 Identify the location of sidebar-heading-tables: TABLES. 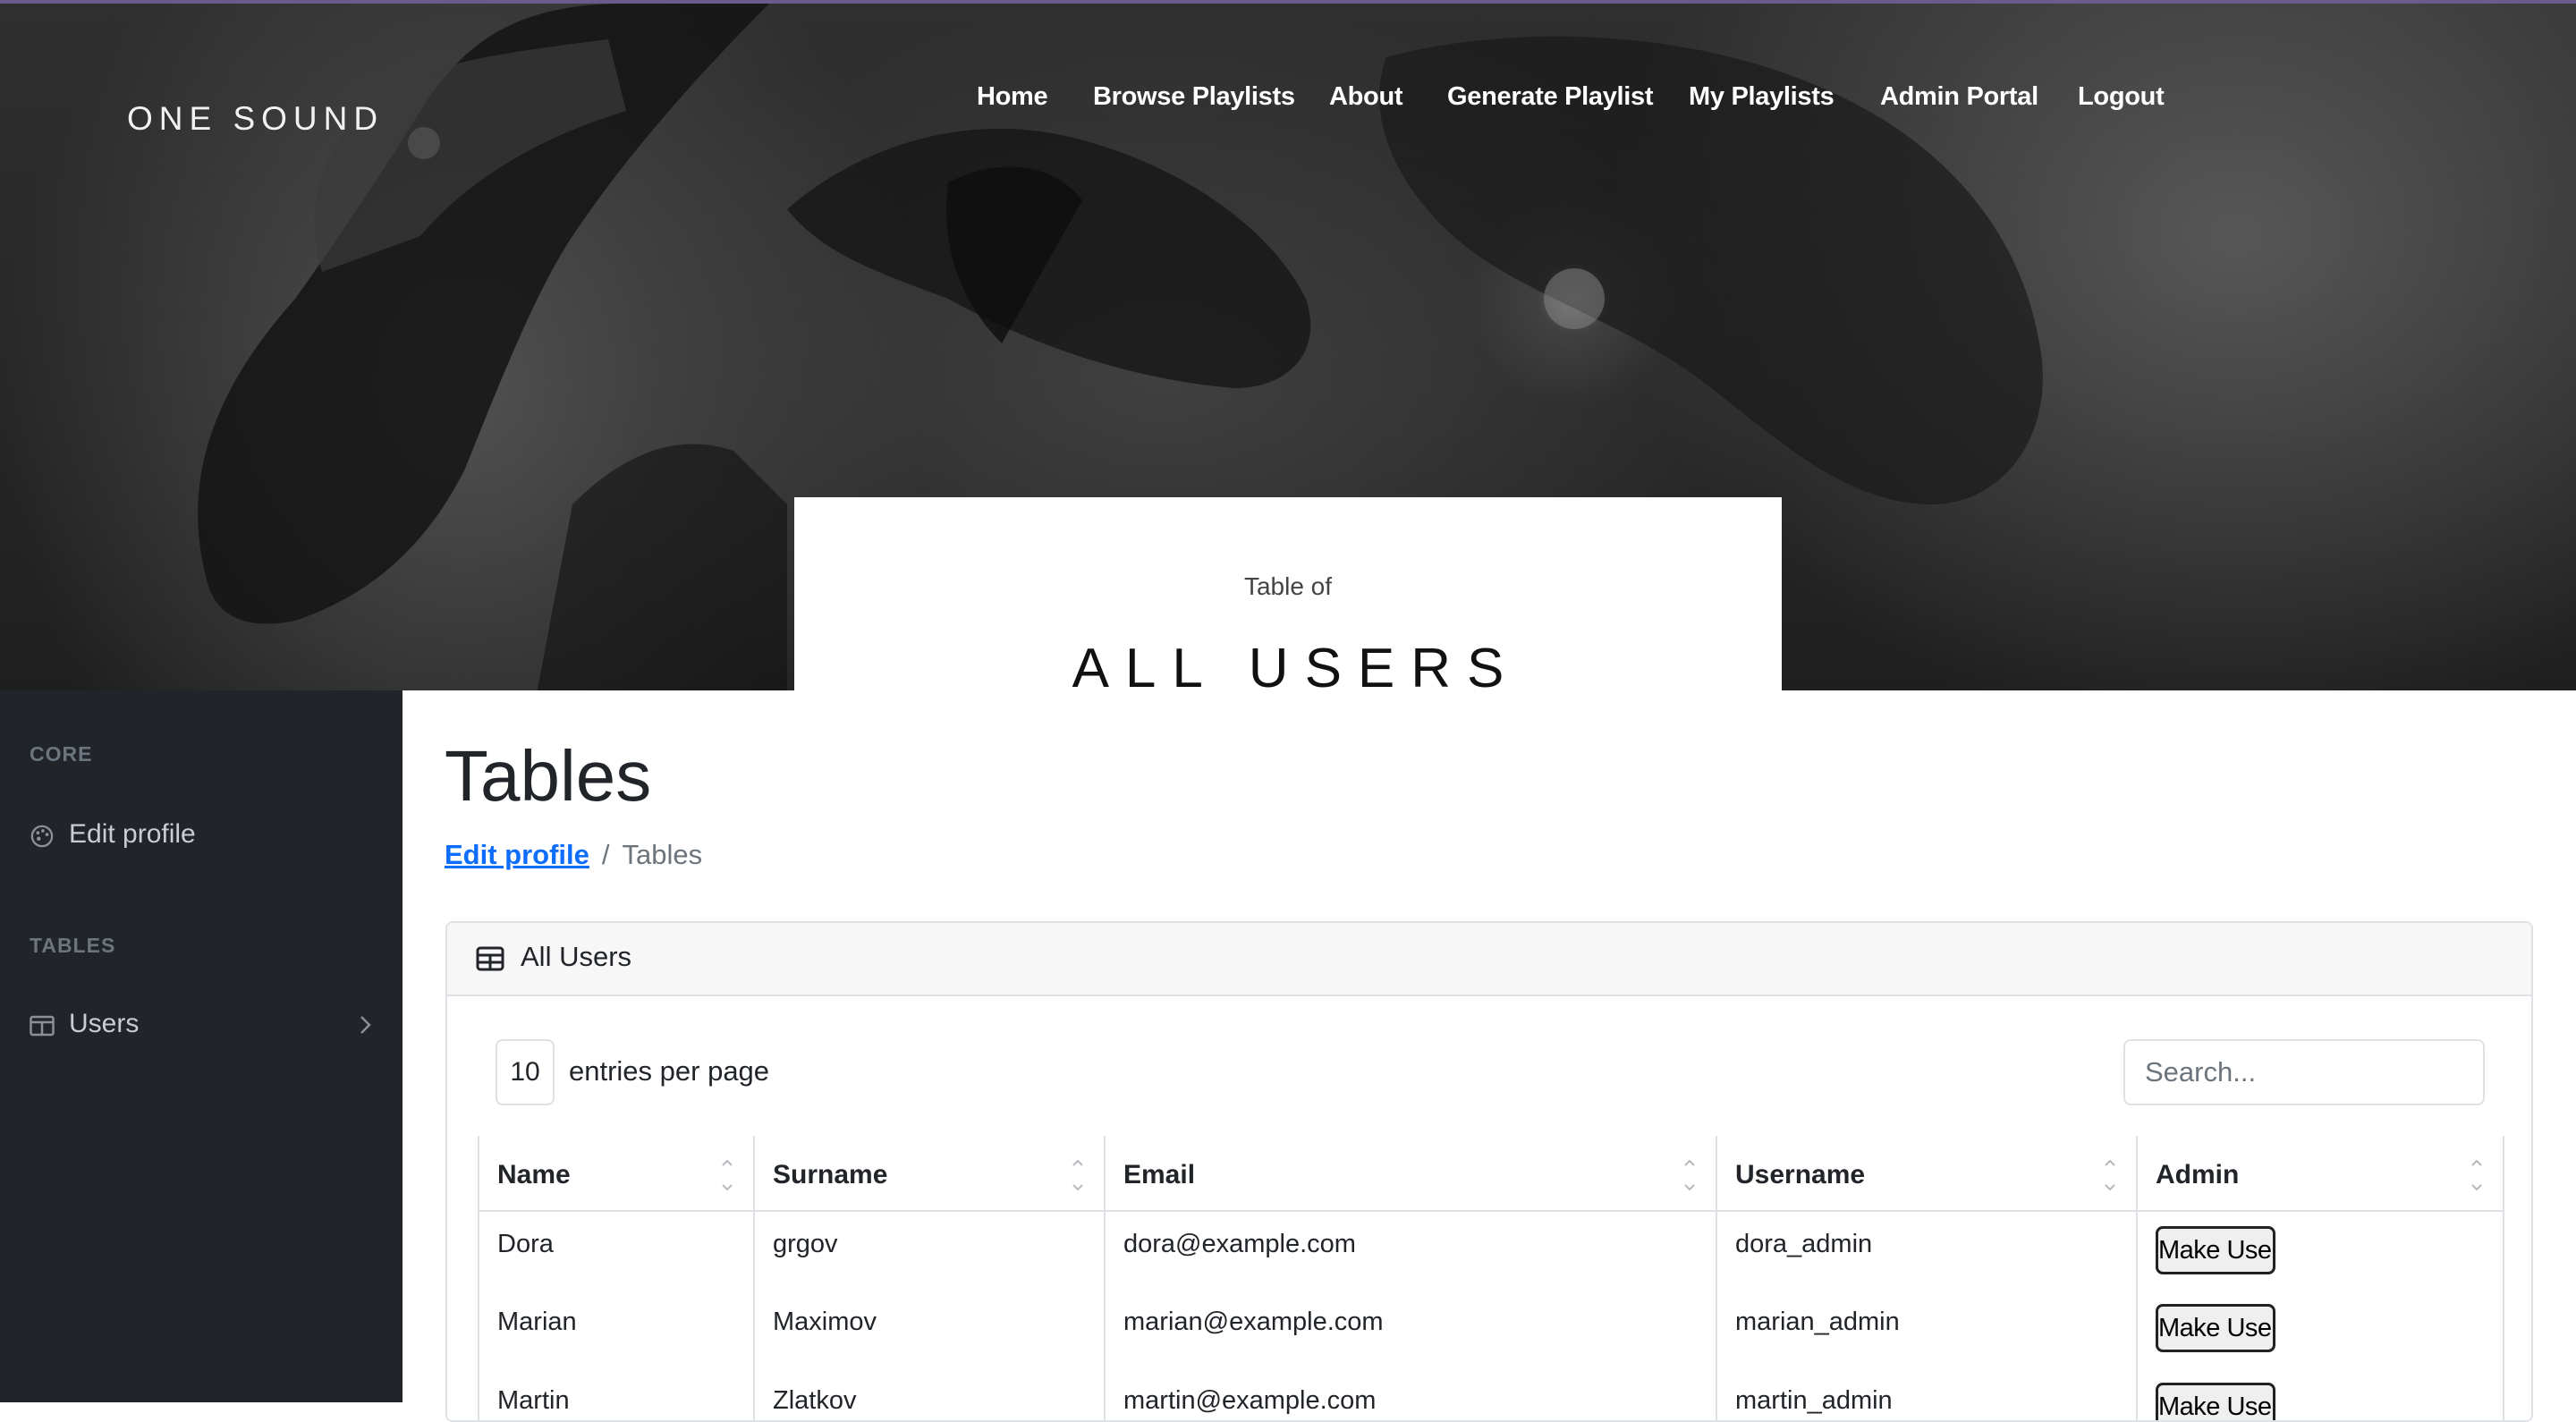
(73, 945).